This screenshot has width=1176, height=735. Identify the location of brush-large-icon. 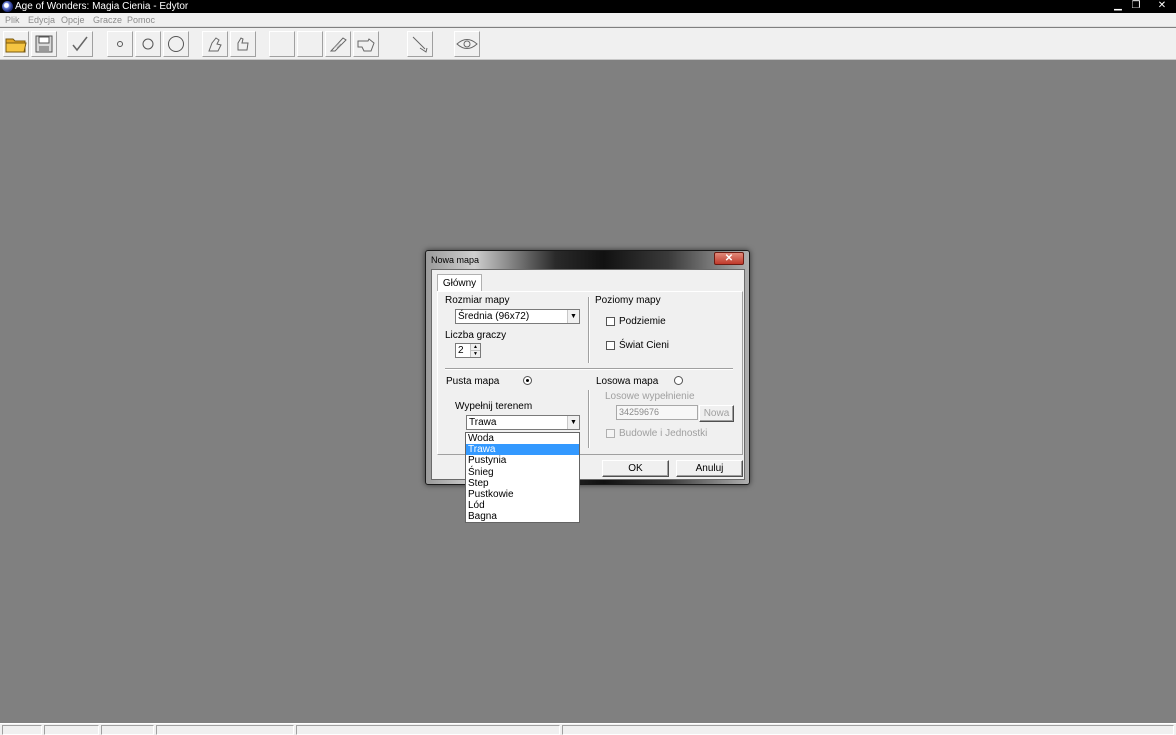
(176, 44).